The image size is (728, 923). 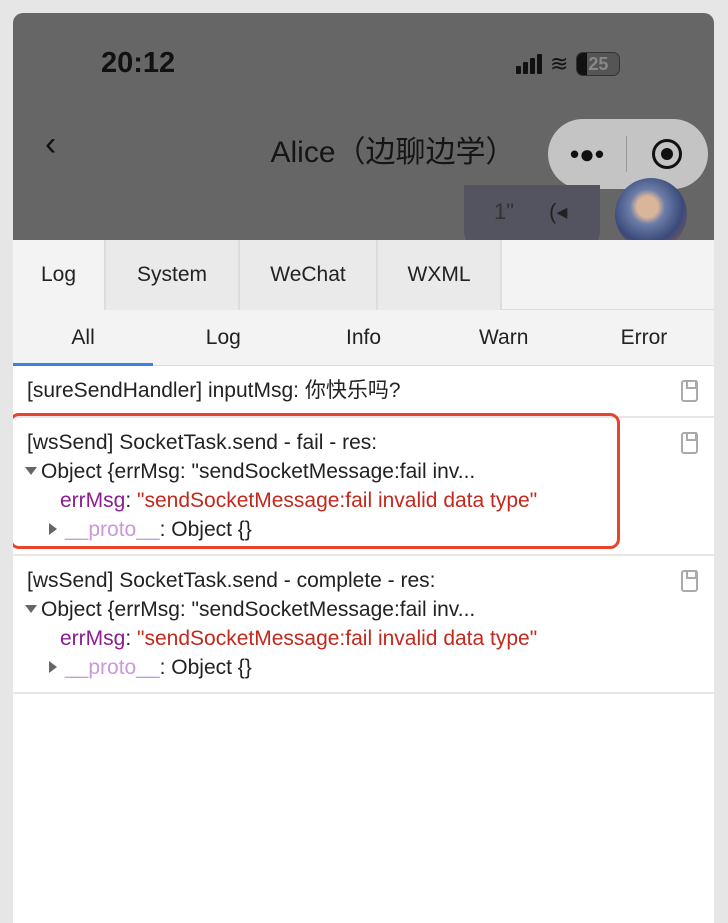 I want to click on tab-wechat: WeChat, so click(x=309, y=275).